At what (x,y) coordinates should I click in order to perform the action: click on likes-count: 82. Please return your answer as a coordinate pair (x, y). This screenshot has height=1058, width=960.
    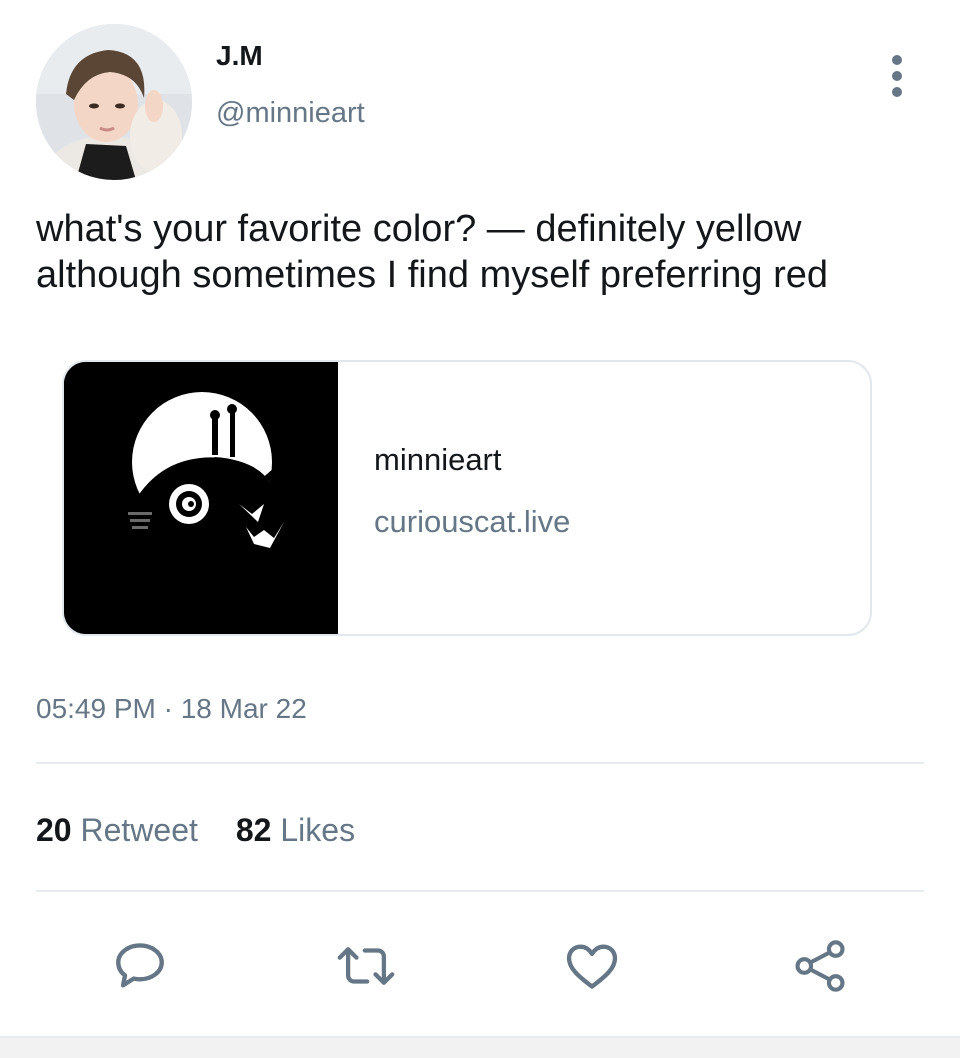
    Looking at the image, I should click on (253, 830).